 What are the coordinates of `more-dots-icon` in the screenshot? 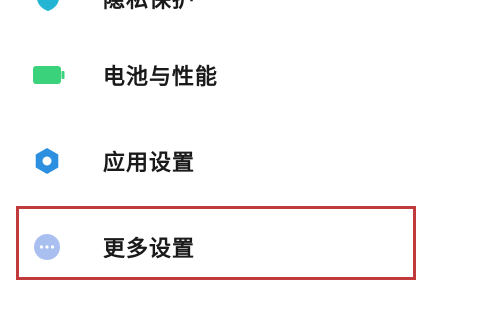 It's located at (47, 247).